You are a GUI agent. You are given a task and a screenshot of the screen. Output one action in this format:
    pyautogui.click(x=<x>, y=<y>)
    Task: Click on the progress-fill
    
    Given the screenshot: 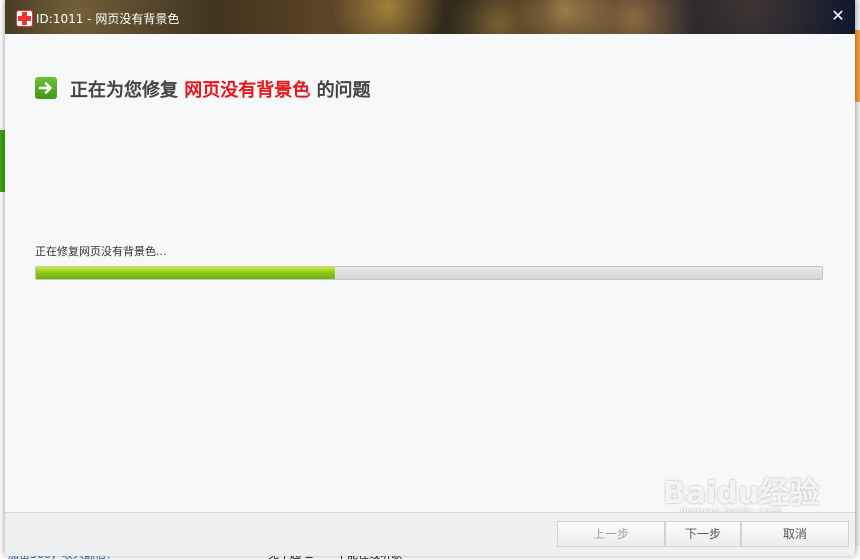 What is the action you would take?
    pyautogui.click(x=185, y=273)
    